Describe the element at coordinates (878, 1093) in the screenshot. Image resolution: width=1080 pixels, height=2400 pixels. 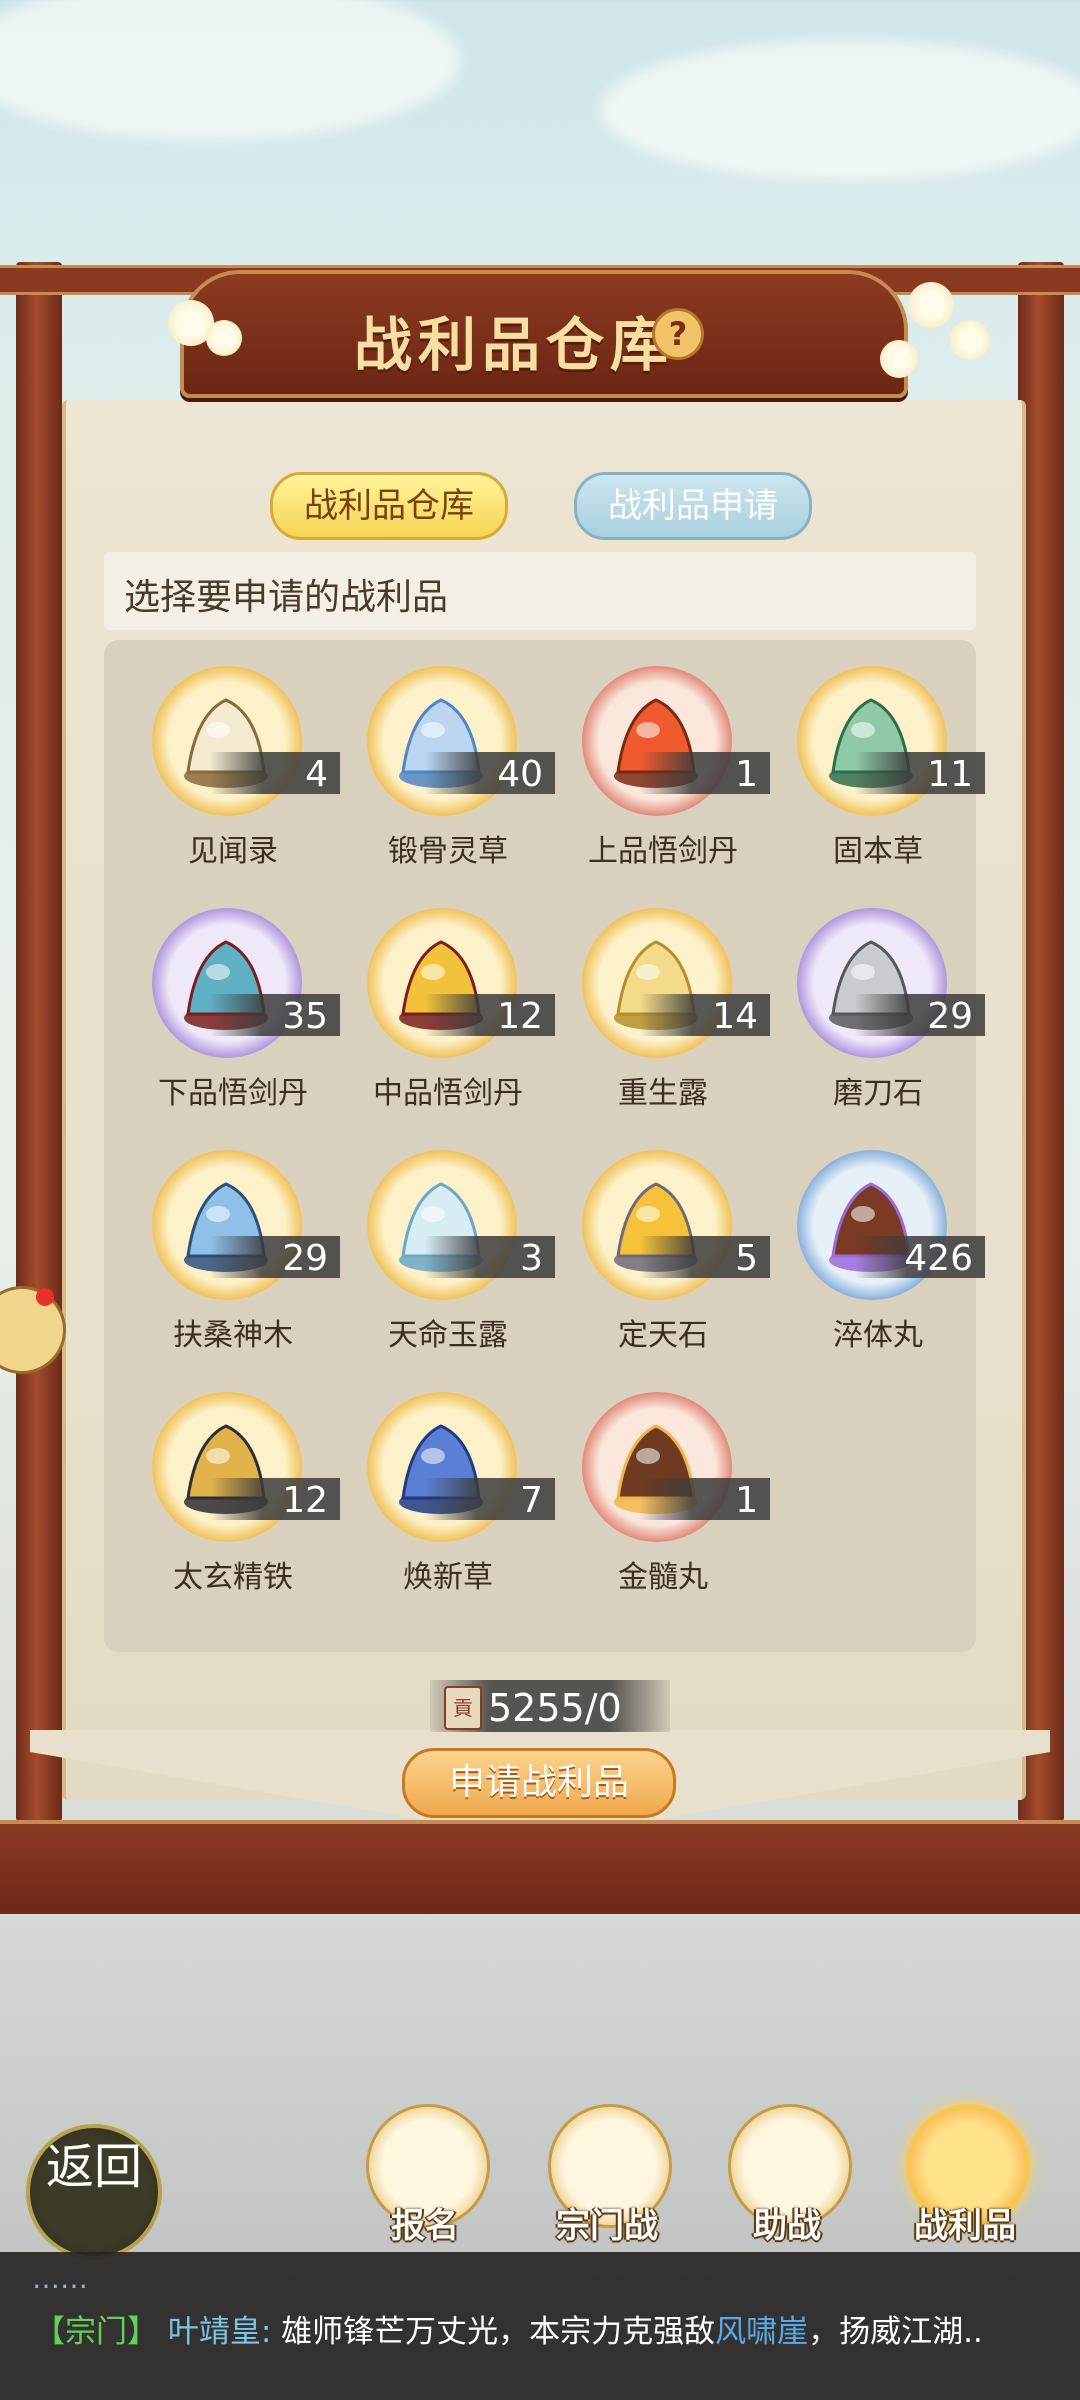
I see `item-name: 磨刀石` at that location.